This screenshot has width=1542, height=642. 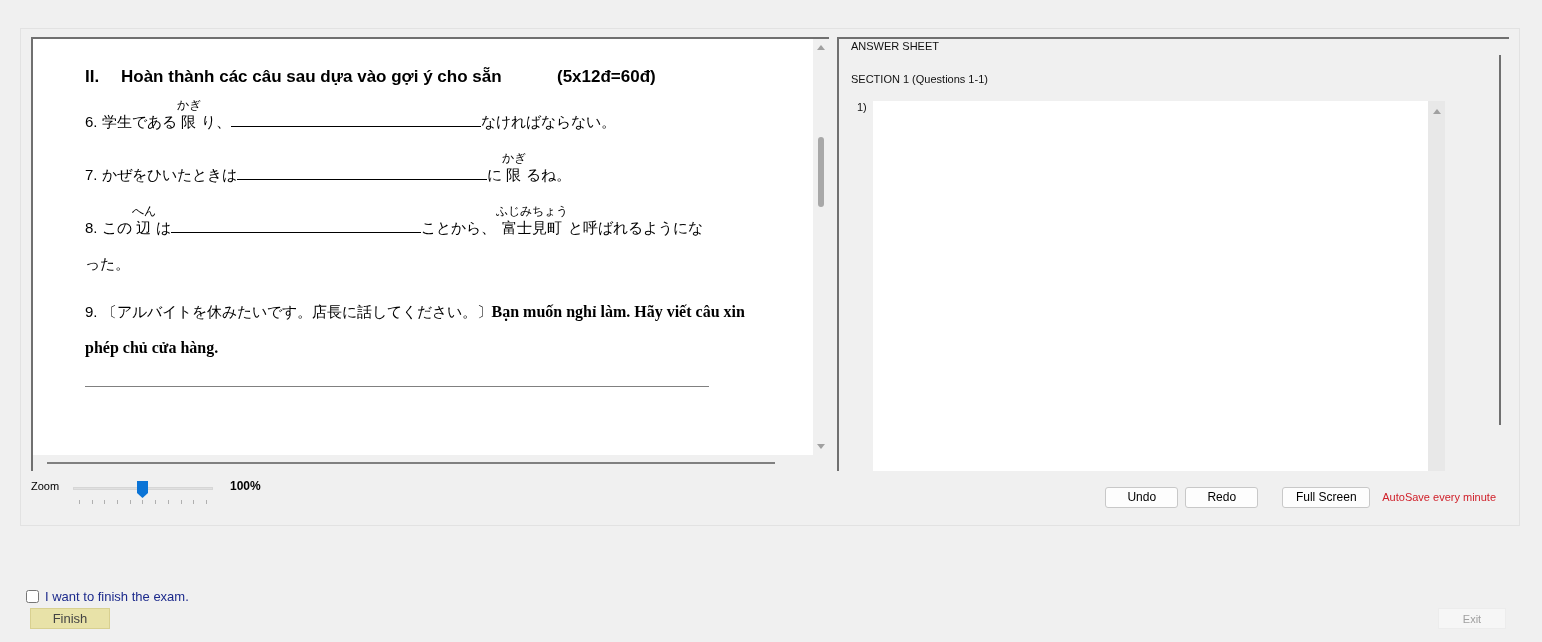 What do you see at coordinates (548, 175) in the screenshot?
I see `question-text: るね。` at bounding box center [548, 175].